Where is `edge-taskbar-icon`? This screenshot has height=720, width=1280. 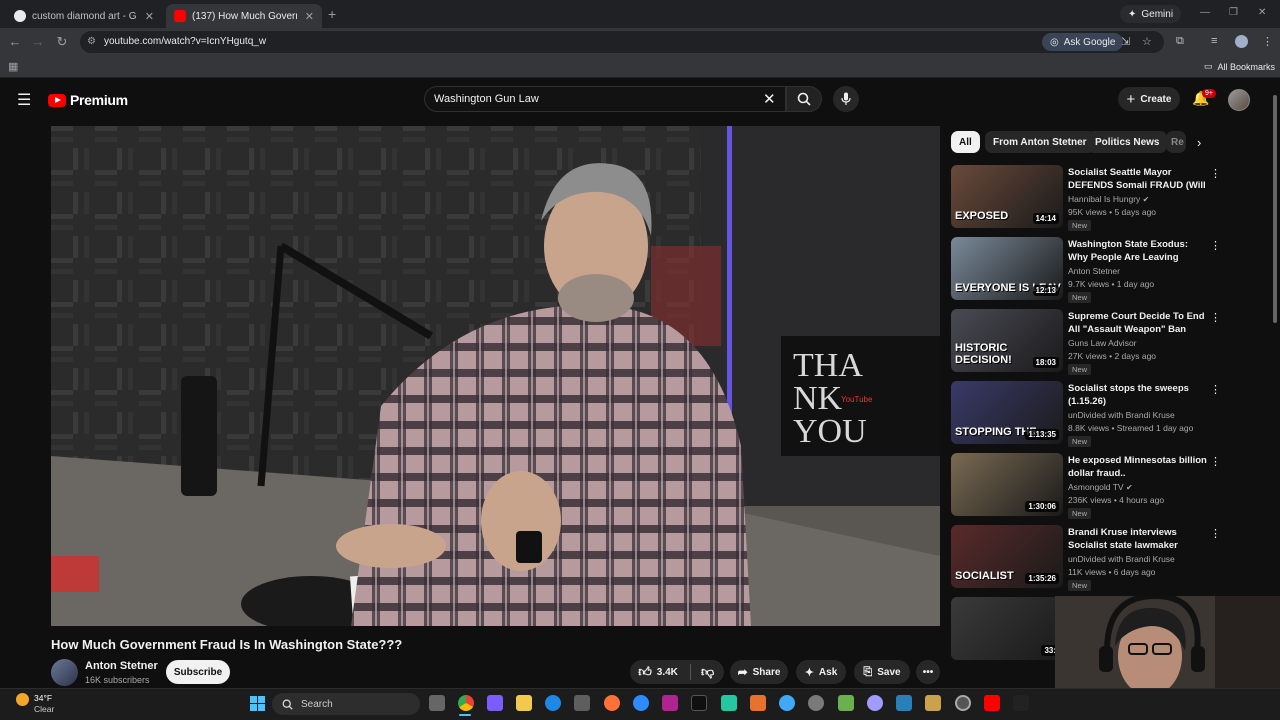
edge-taskbar-icon is located at coordinates (553, 703).